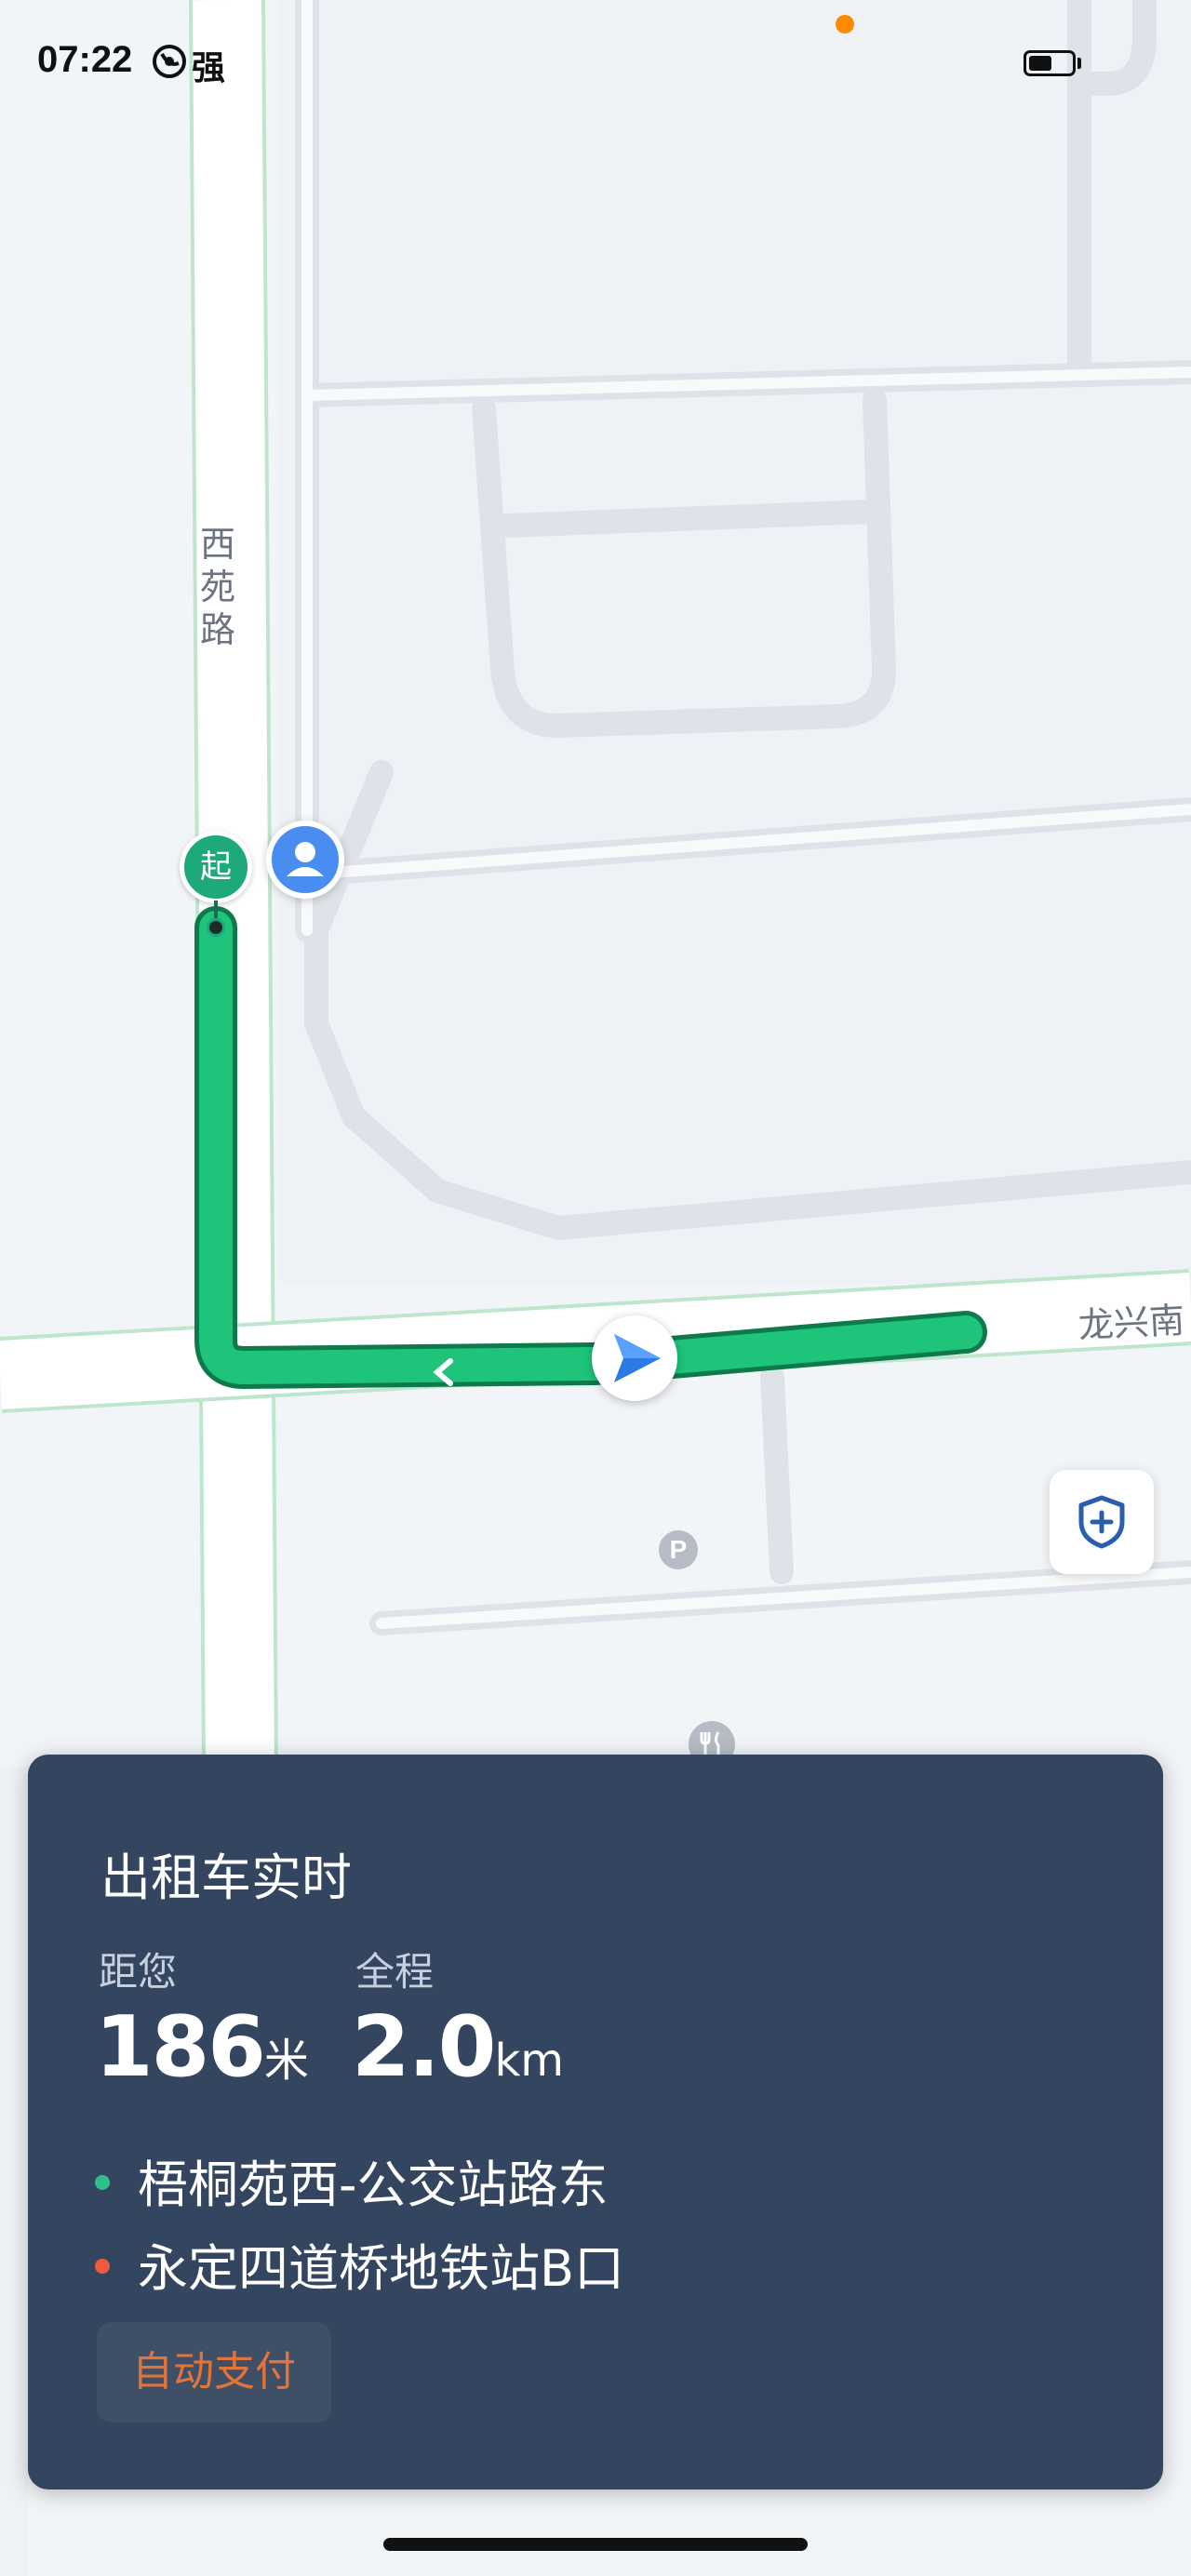  I want to click on start-point-marker: 起, so click(216, 867).